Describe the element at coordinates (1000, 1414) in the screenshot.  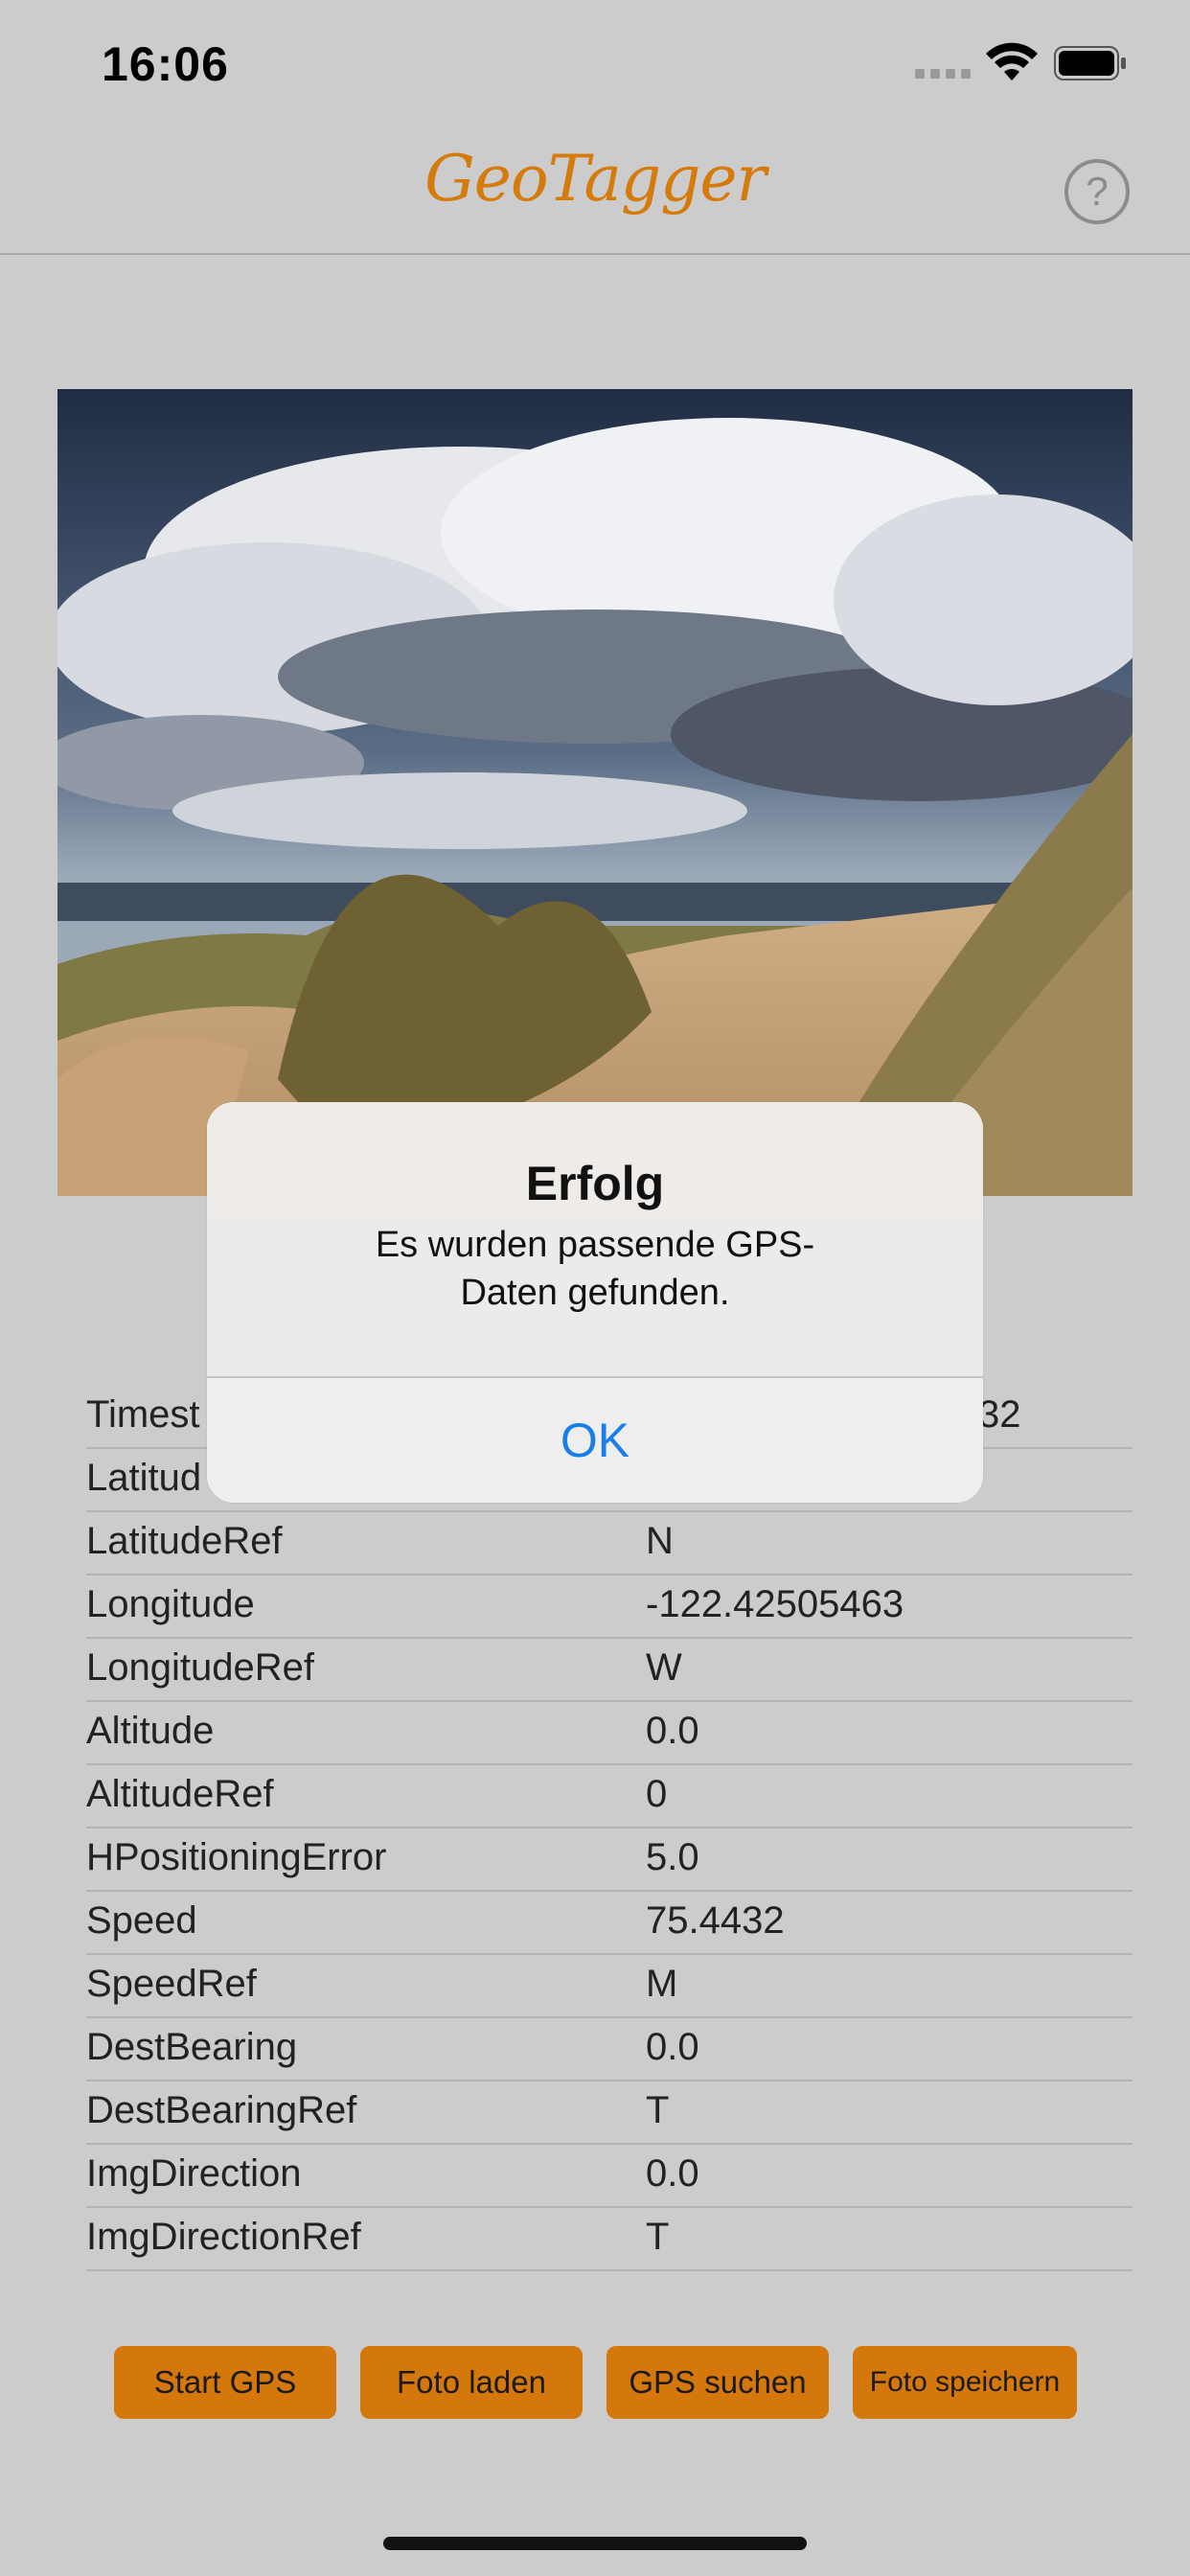
I see `row-value: 32` at that location.